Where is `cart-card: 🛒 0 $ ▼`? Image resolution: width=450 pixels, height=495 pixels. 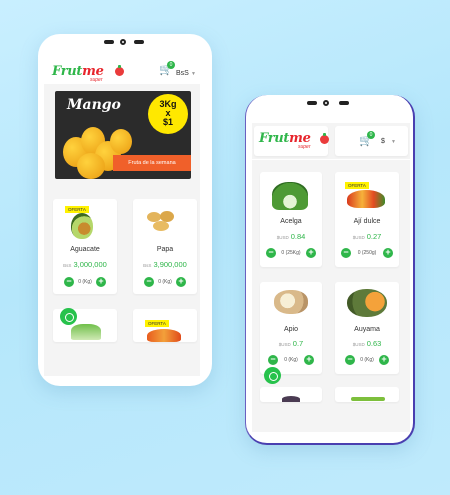 cart-card: 🛒 0 $ ▼ is located at coordinates (371, 141).